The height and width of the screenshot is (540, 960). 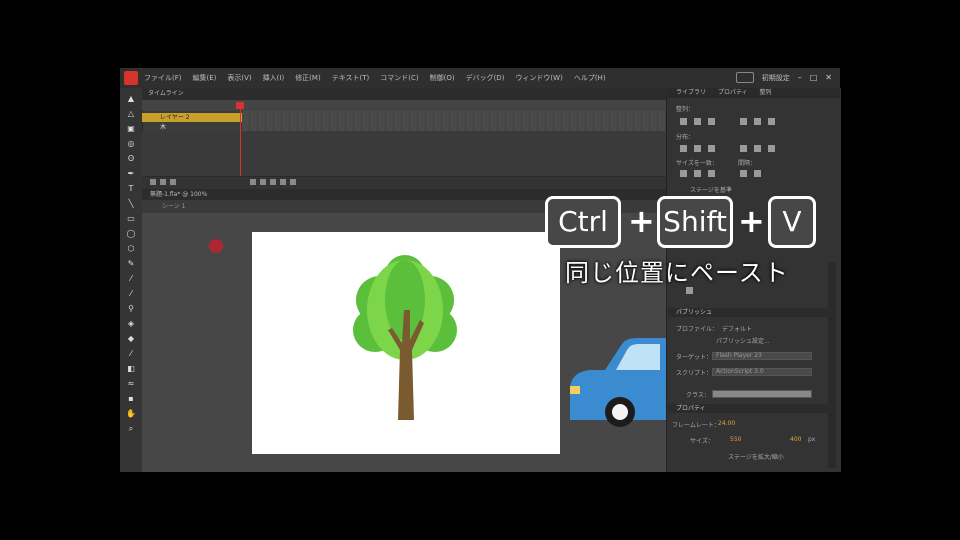 What do you see at coordinates (685, 109) in the screenshot?
I see `align-label: 整列：` at bounding box center [685, 109].